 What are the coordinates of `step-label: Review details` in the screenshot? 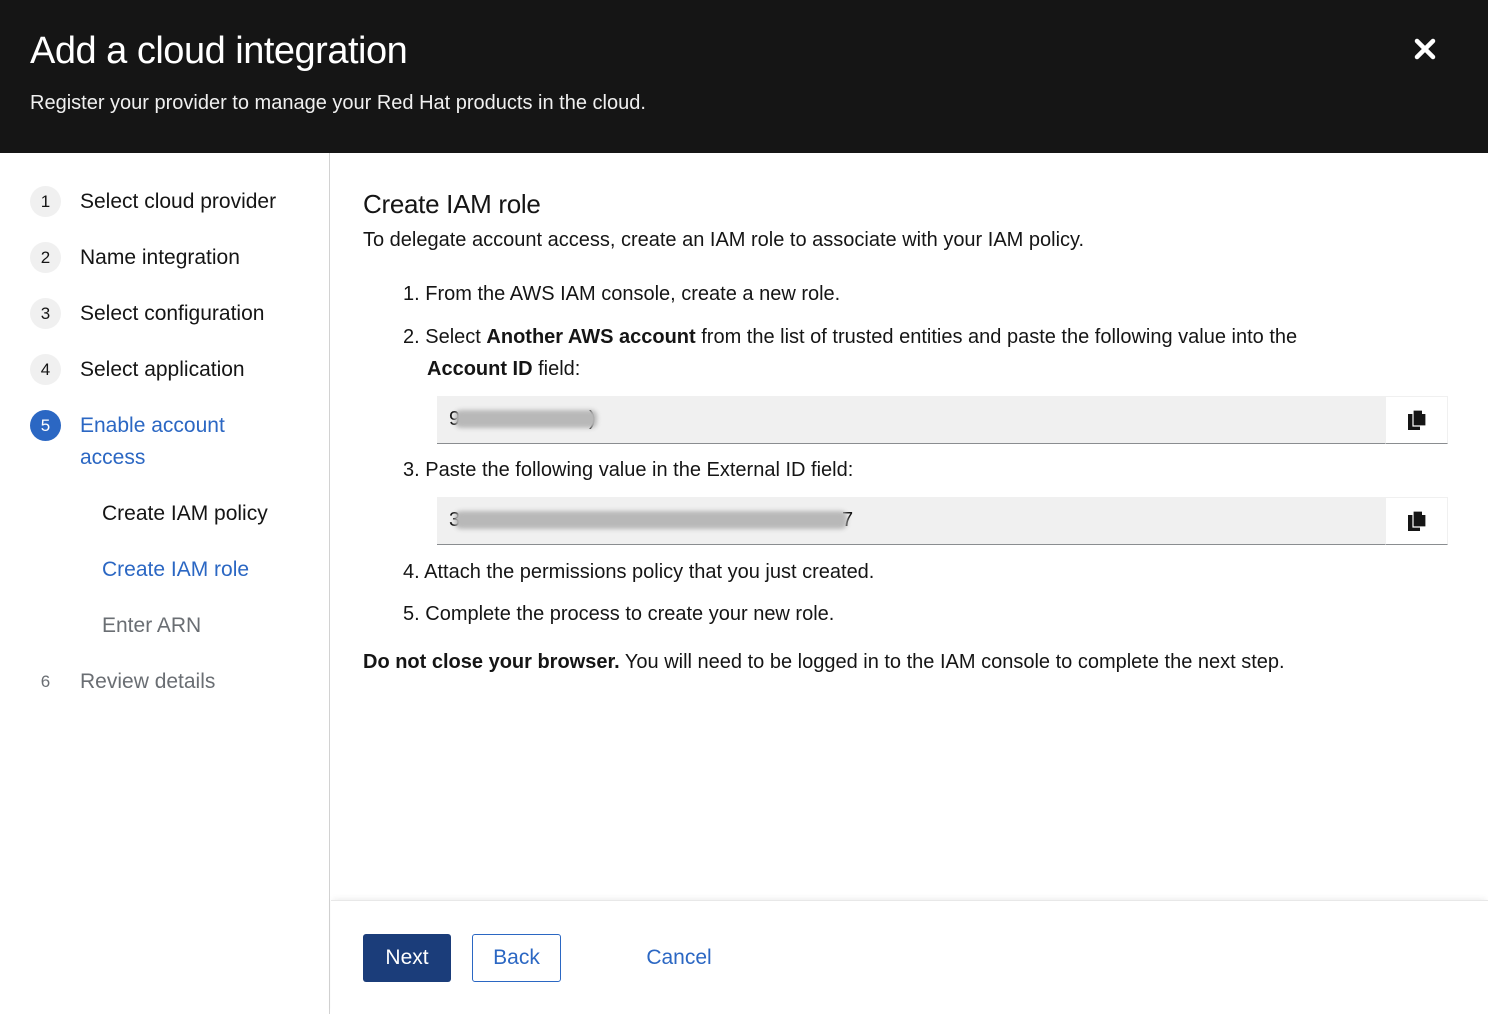 It's located at (148, 681).